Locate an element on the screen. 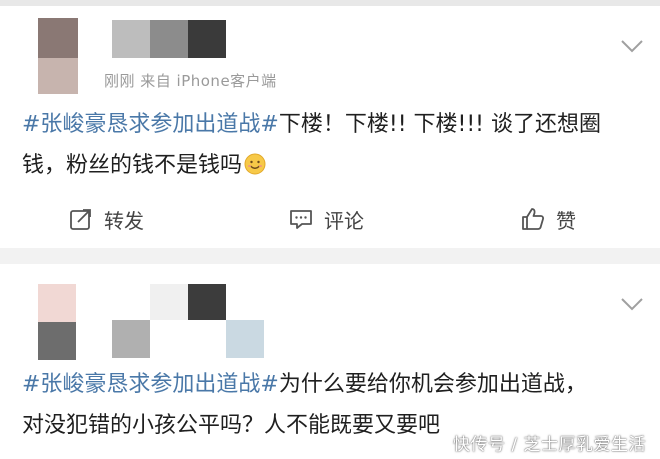 The image size is (660, 459). repost-button: 转发 is located at coordinates (106, 219).